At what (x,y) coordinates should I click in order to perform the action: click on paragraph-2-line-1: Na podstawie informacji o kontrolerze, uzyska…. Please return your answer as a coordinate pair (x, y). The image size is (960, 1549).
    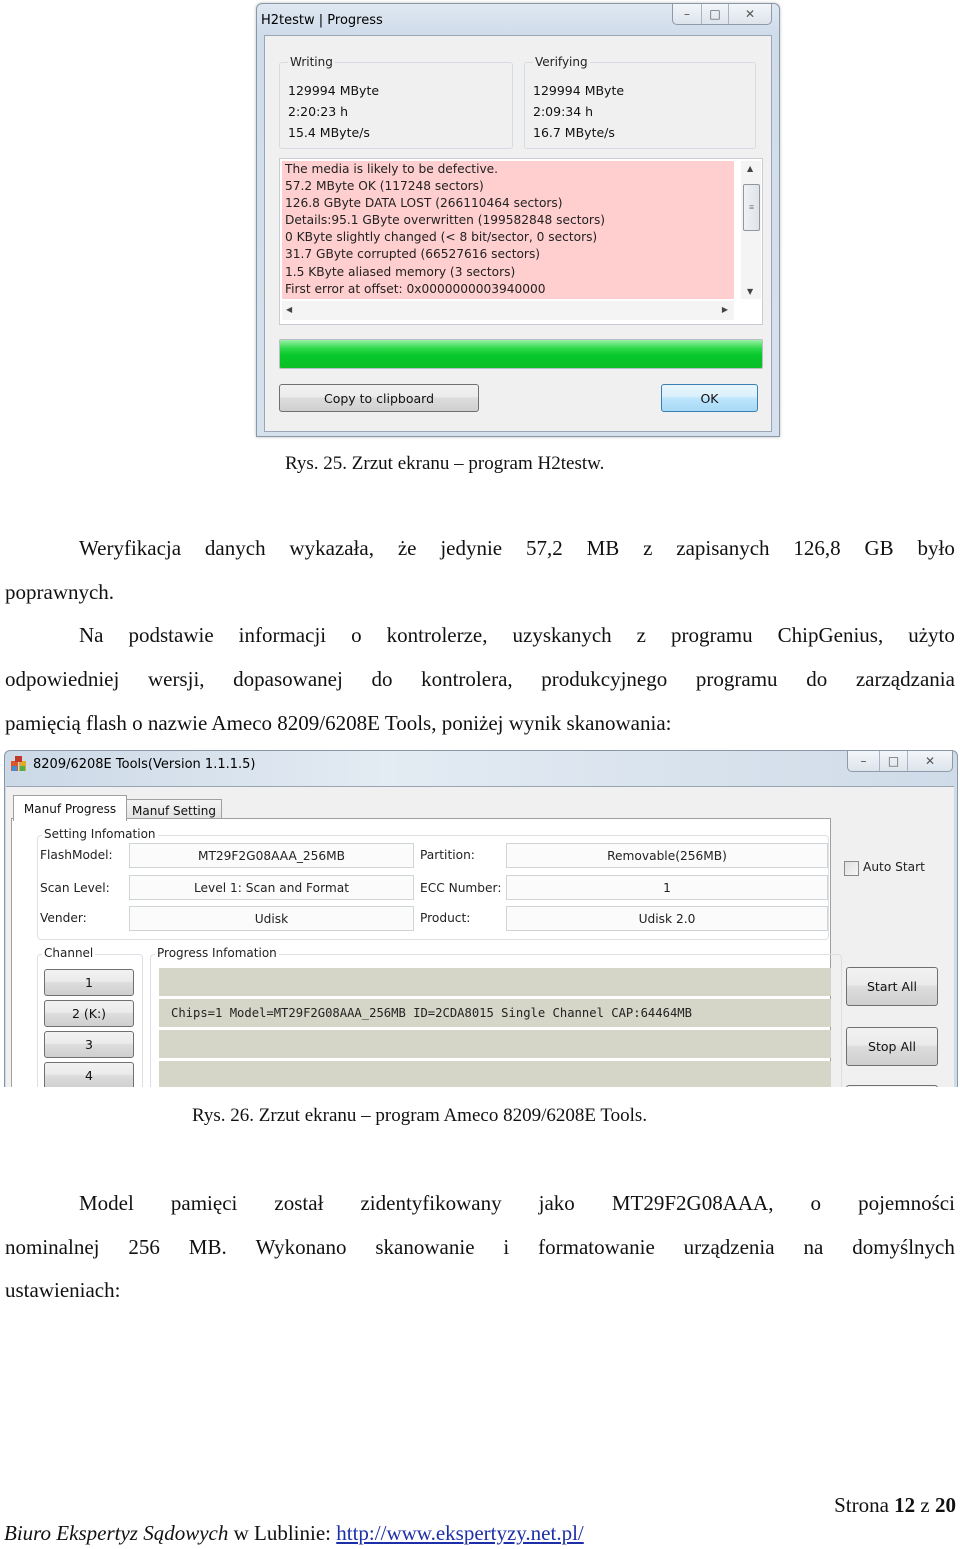
    Looking at the image, I should click on (517, 635).